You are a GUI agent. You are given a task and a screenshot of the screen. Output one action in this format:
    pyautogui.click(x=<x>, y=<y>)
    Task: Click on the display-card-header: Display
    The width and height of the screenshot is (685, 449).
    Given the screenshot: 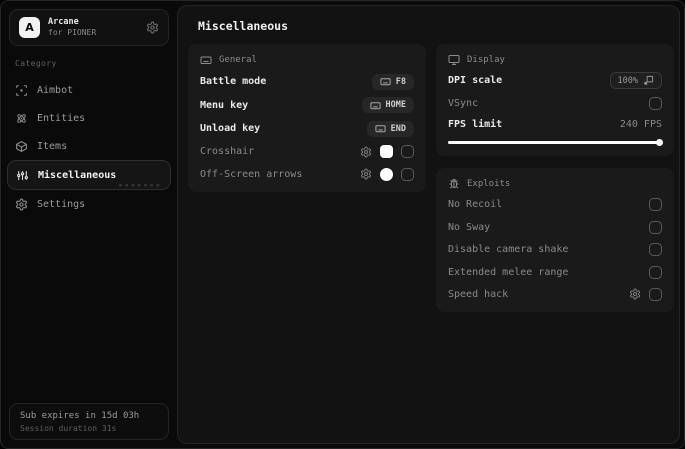 What is the action you would take?
    pyautogui.click(x=555, y=60)
    